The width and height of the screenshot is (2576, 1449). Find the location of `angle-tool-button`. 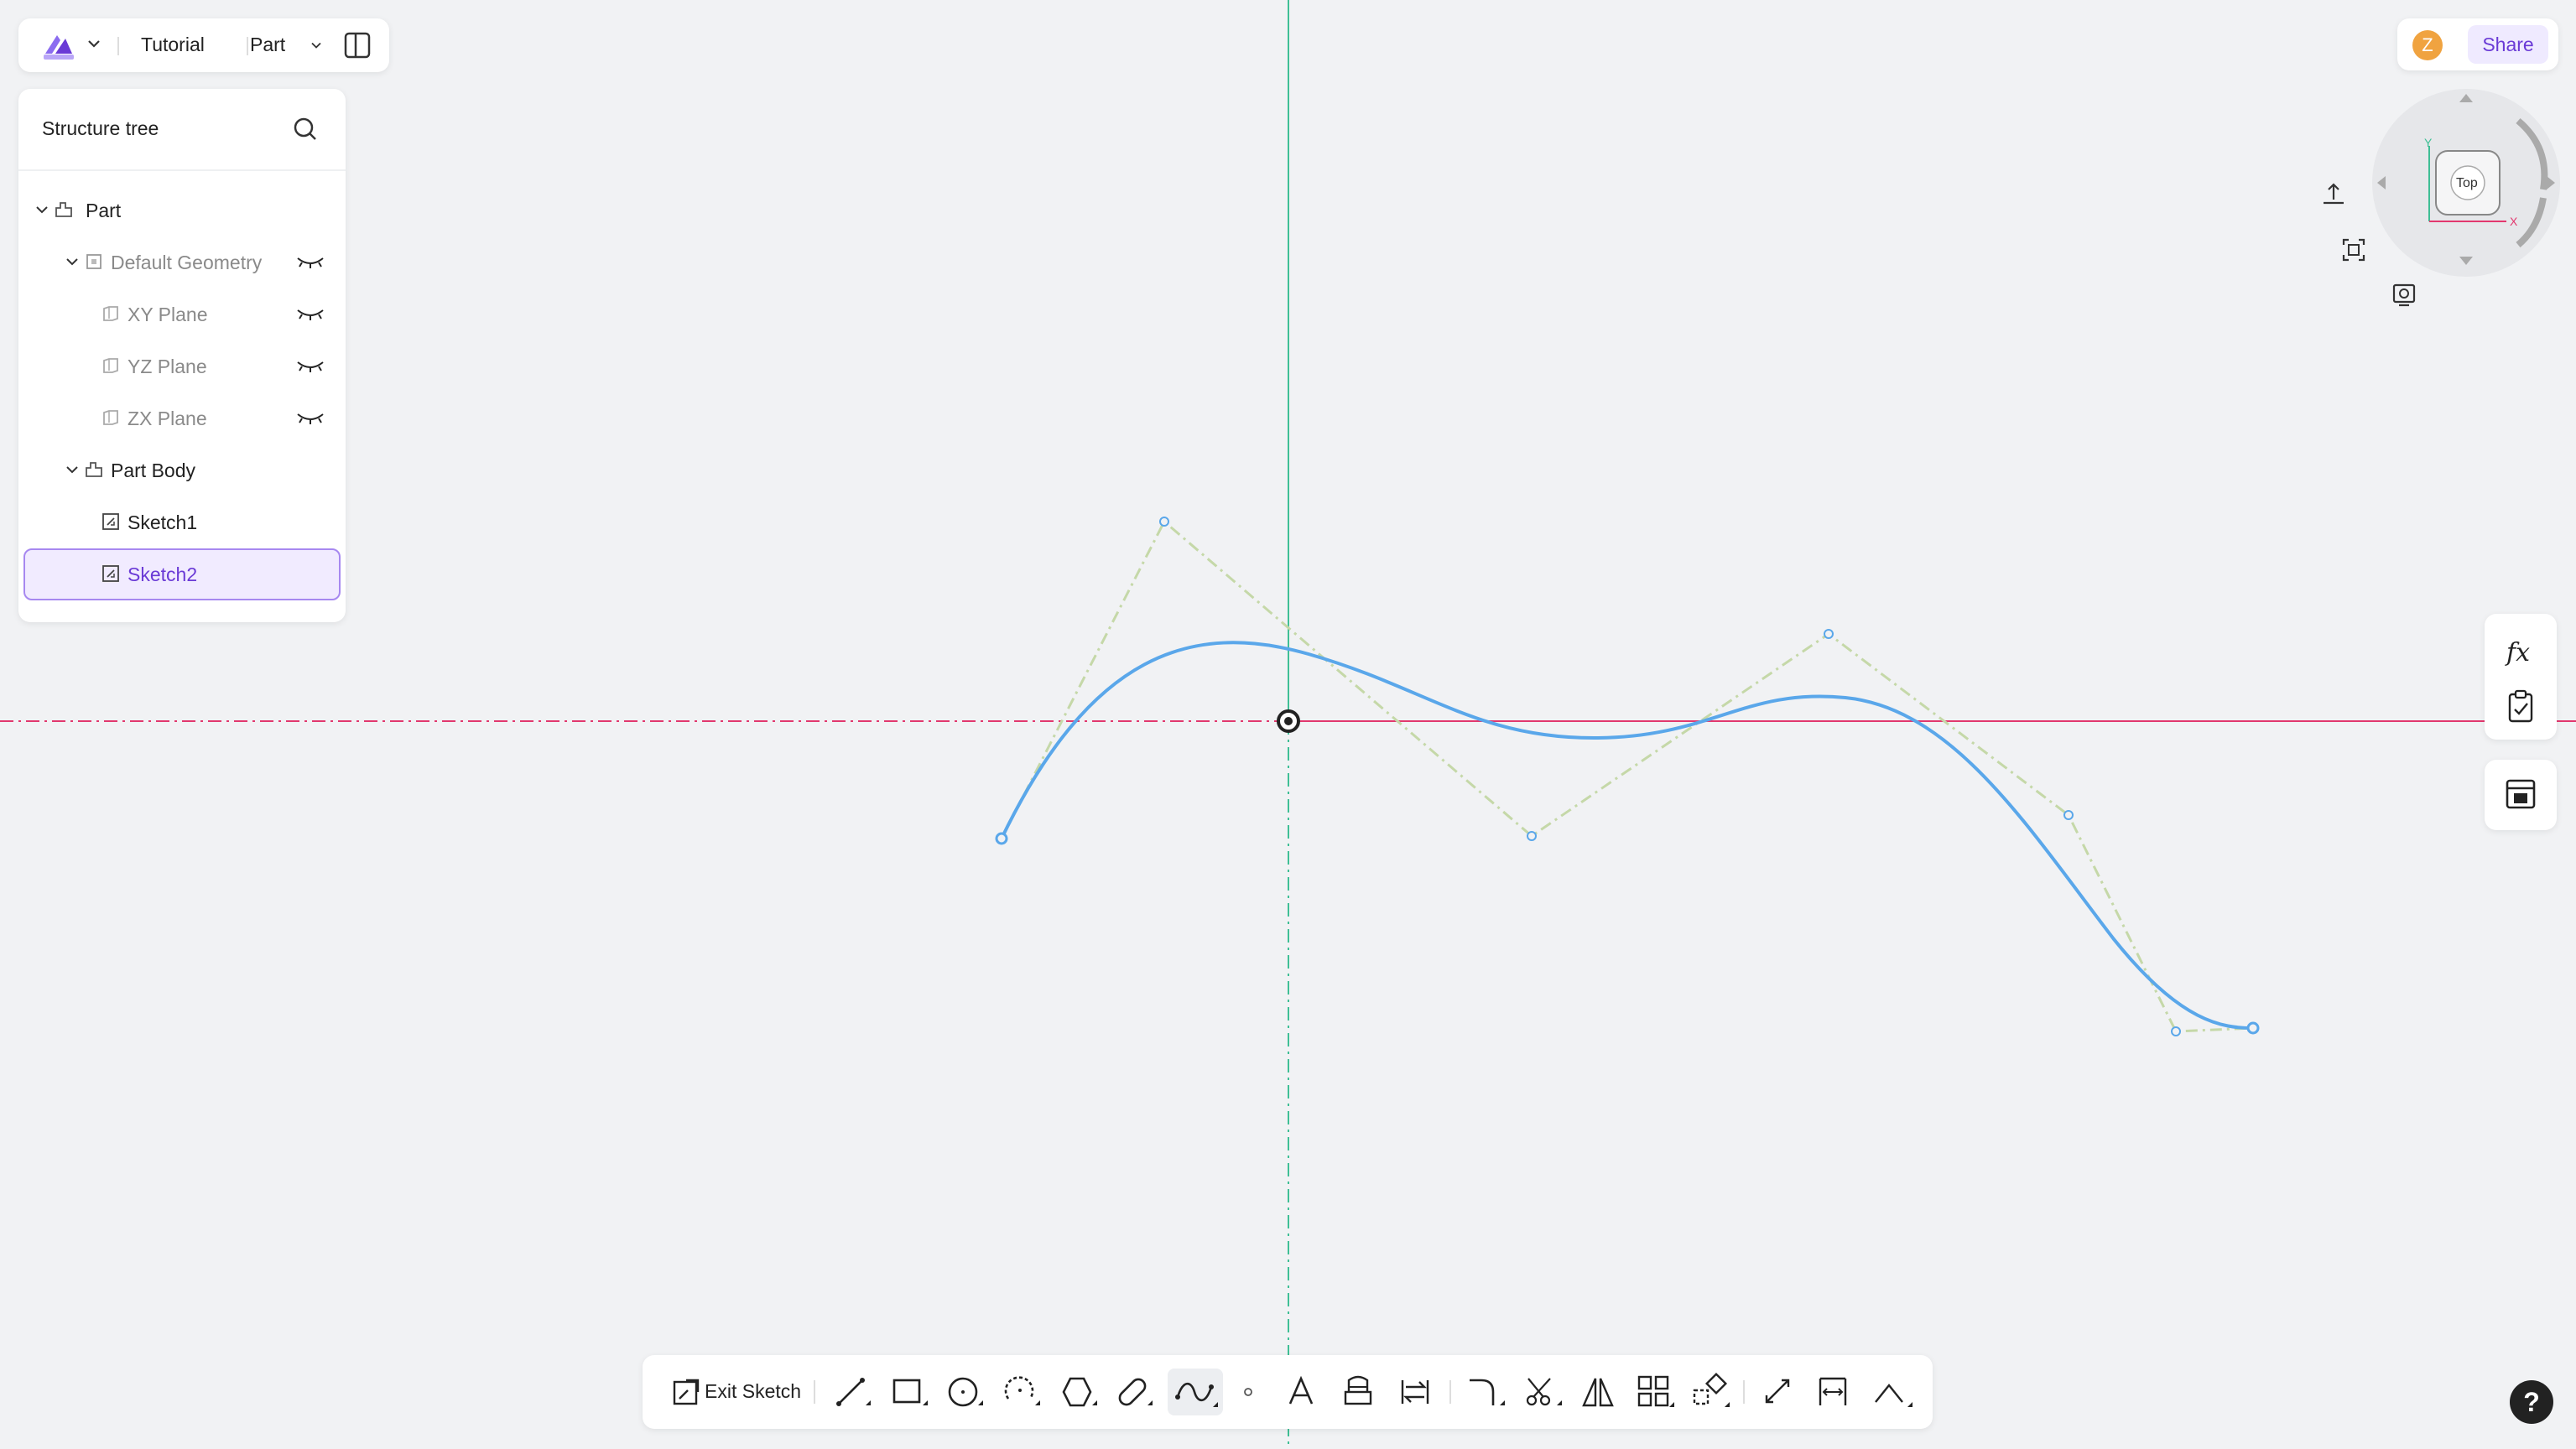

angle-tool-button is located at coordinates (1892, 1391).